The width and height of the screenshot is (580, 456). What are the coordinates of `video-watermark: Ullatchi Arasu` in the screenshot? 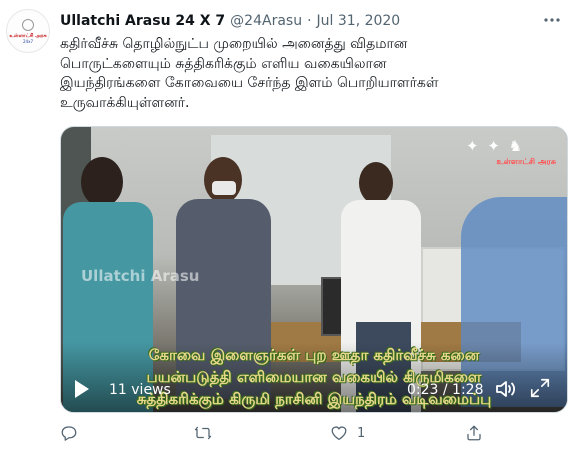 It's located at (140, 276).